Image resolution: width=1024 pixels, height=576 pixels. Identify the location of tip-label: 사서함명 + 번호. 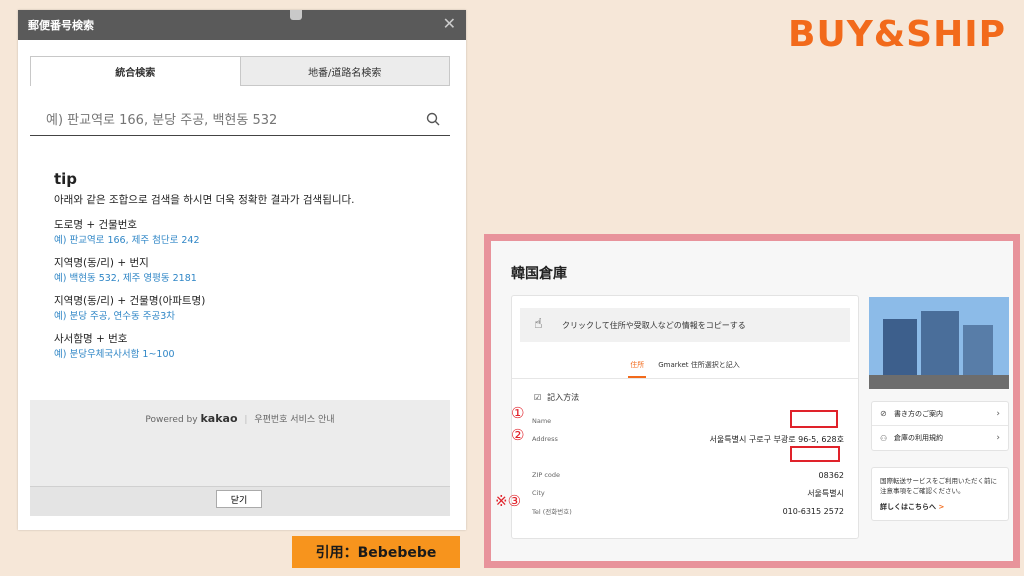
(91, 339).